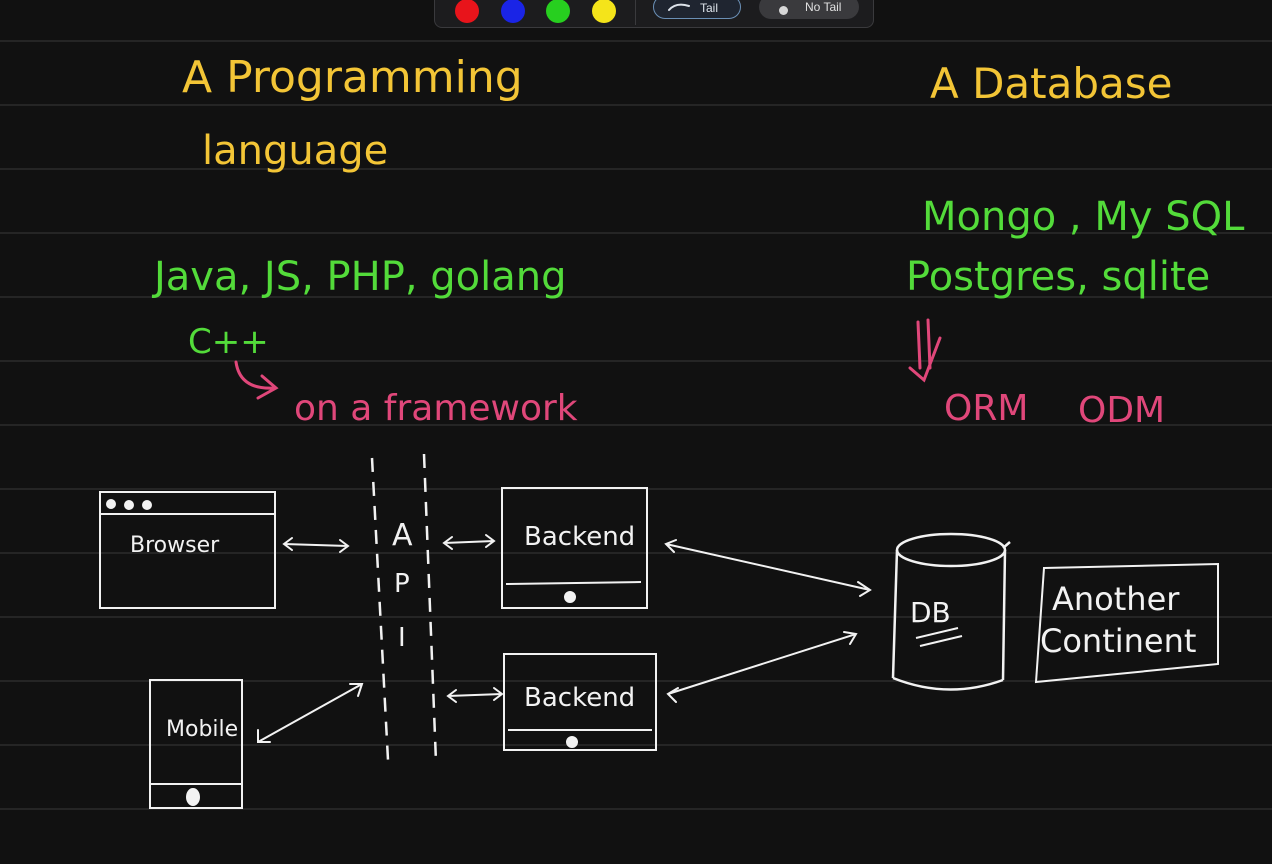  I want to click on odm-label: ODM, so click(1121, 410).